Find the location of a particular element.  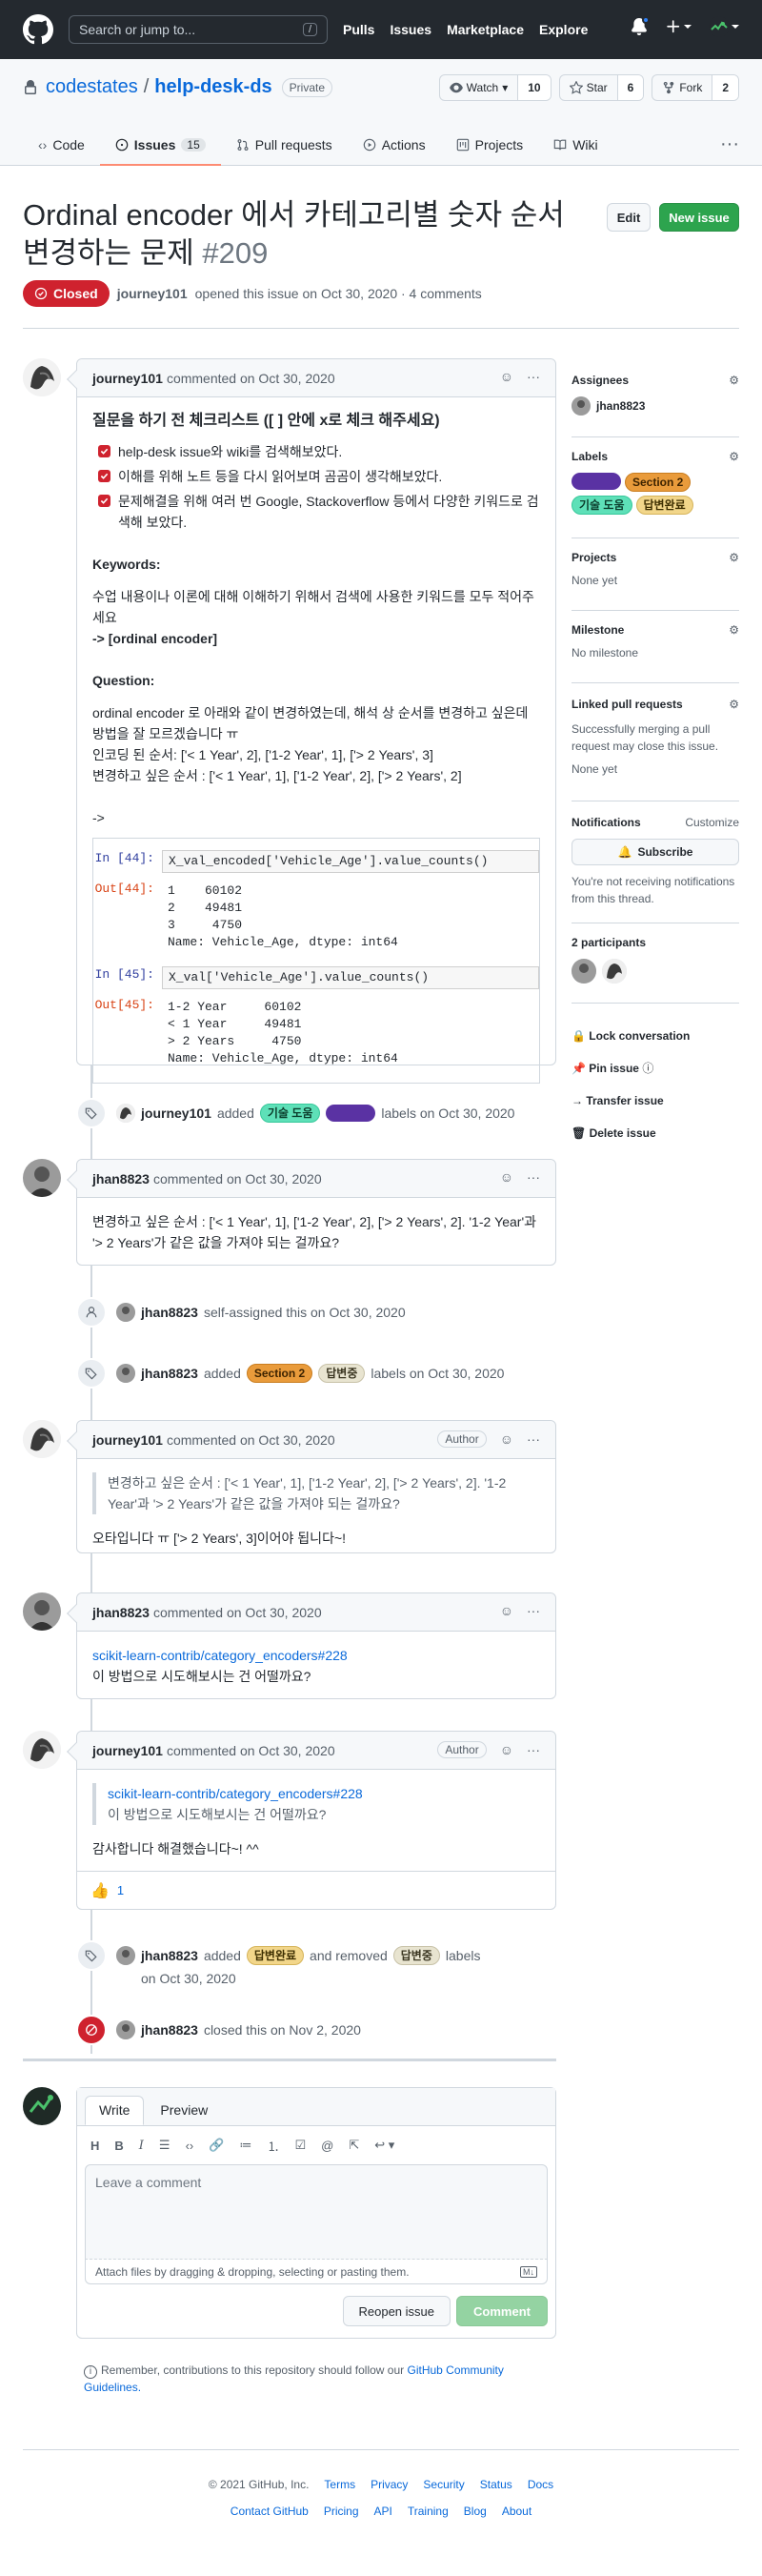

label-badge: 기술 도움 is located at coordinates (290, 1113).